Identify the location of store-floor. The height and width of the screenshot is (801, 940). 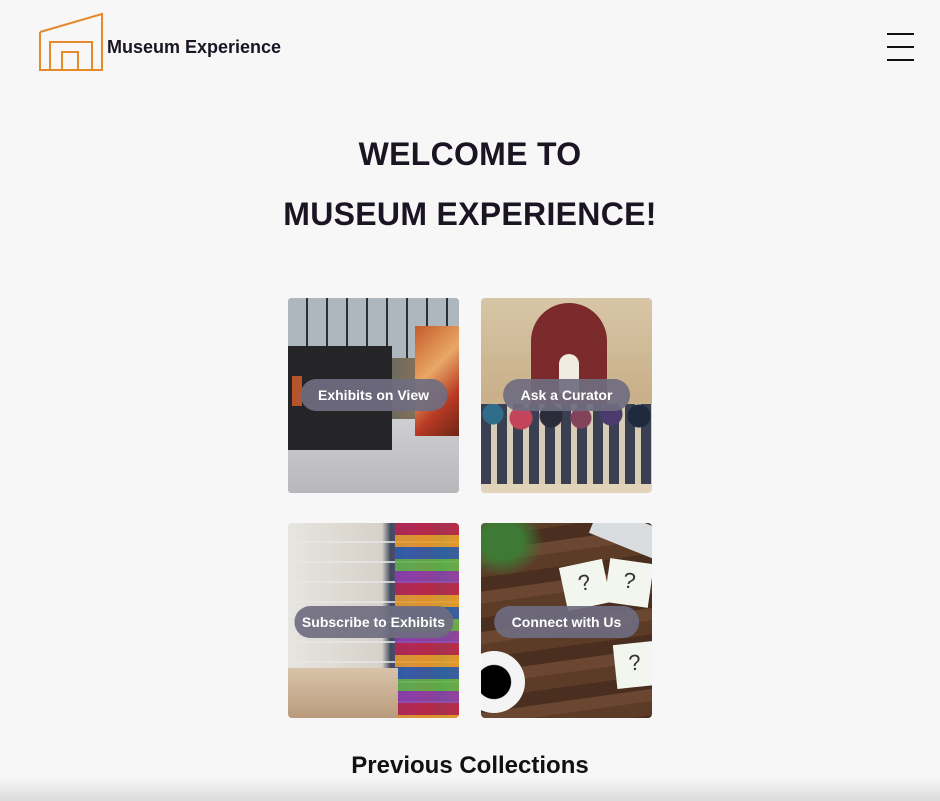
(343, 693).